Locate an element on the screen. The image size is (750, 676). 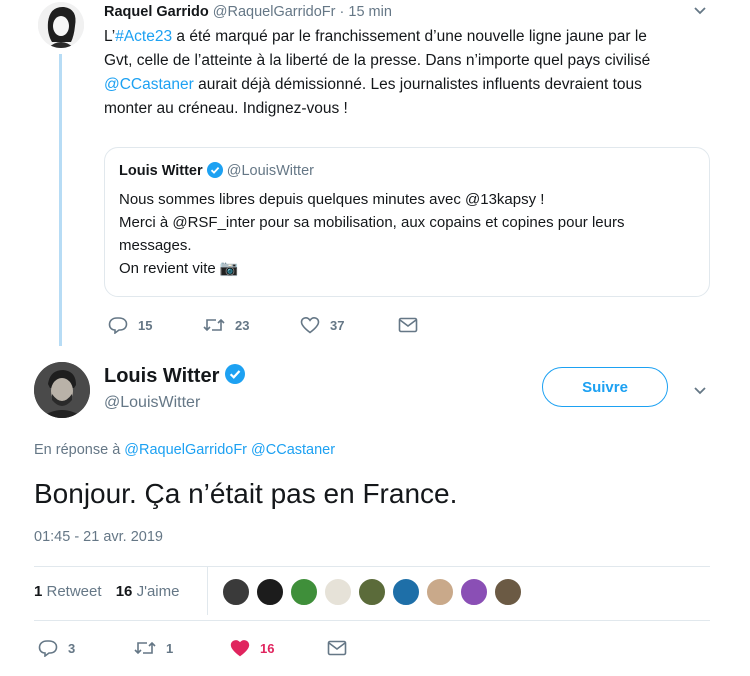
author-name: Raquel Garrido is located at coordinates (156, 12).